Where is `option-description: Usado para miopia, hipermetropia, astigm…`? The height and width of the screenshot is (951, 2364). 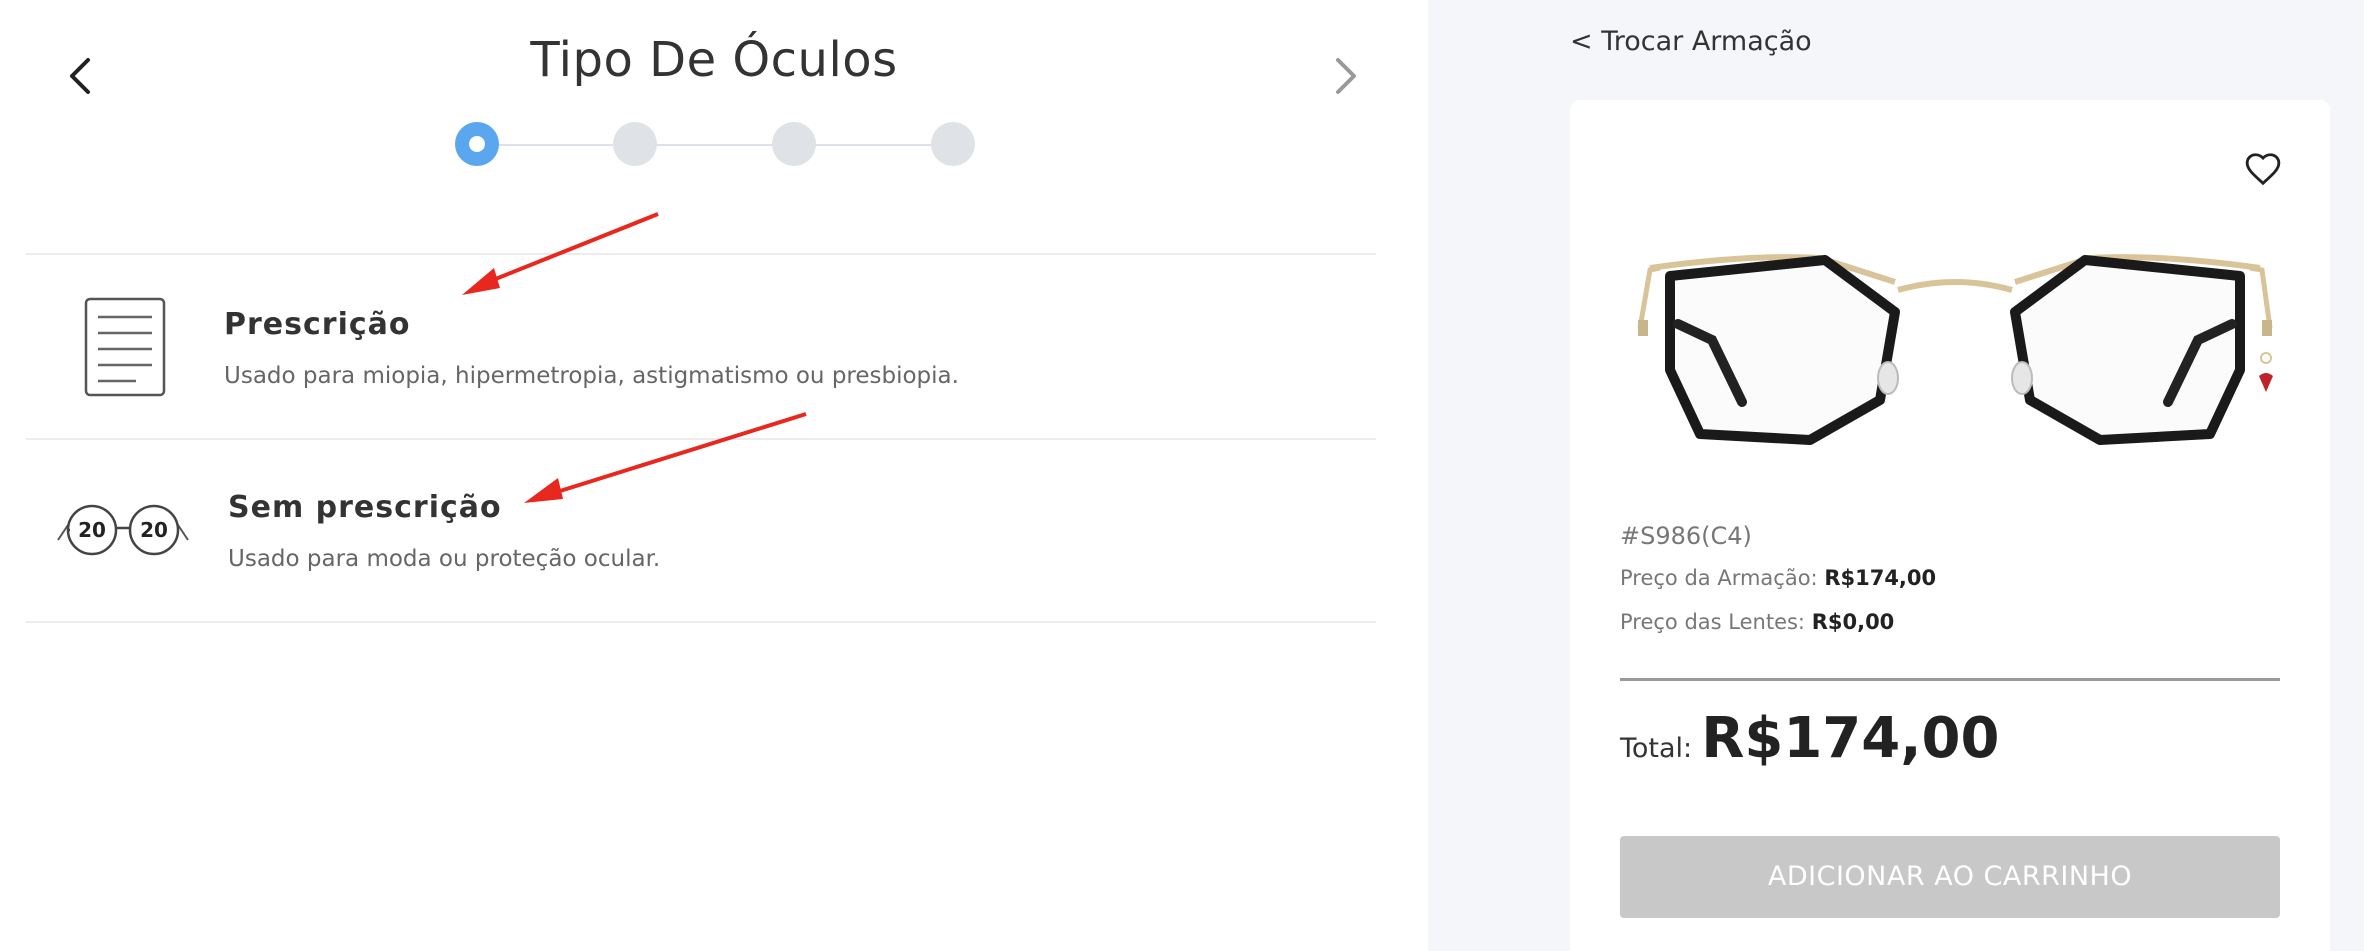 option-description: Usado para miopia, hipermetropia, astigm… is located at coordinates (591, 376).